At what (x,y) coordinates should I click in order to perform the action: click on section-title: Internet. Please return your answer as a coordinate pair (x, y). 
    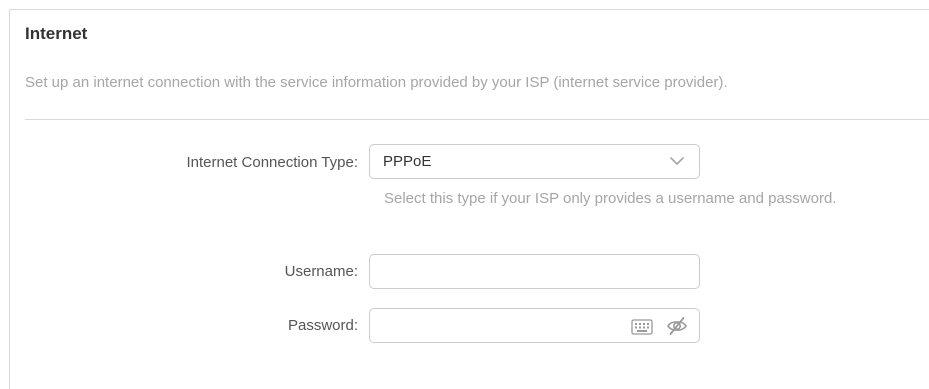
    Looking at the image, I should click on (56, 33).